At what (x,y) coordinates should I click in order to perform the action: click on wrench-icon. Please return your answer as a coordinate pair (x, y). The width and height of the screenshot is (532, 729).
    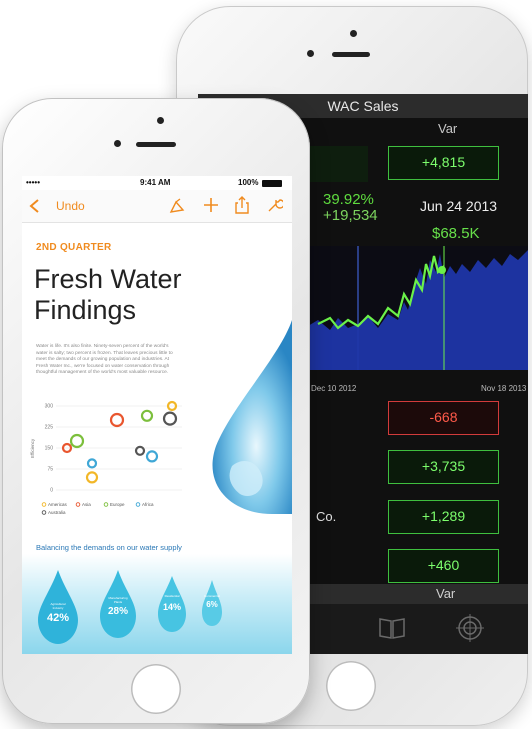
    Looking at the image, I should click on (275, 205).